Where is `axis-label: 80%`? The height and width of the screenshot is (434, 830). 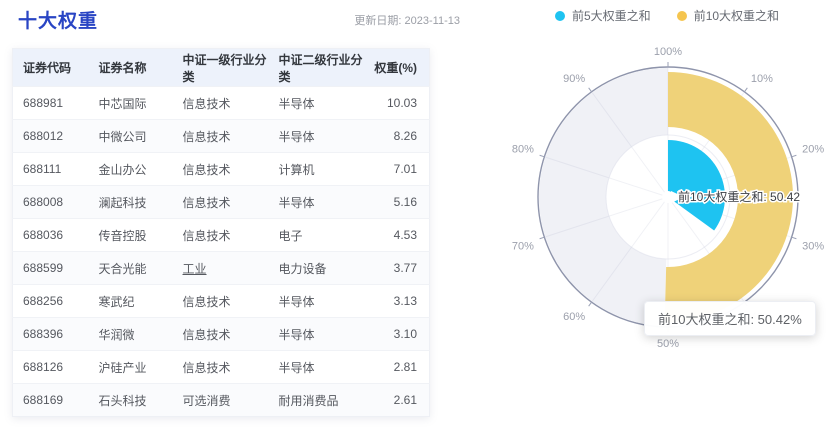 axis-label: 80% is located at coordinates (523, 149).